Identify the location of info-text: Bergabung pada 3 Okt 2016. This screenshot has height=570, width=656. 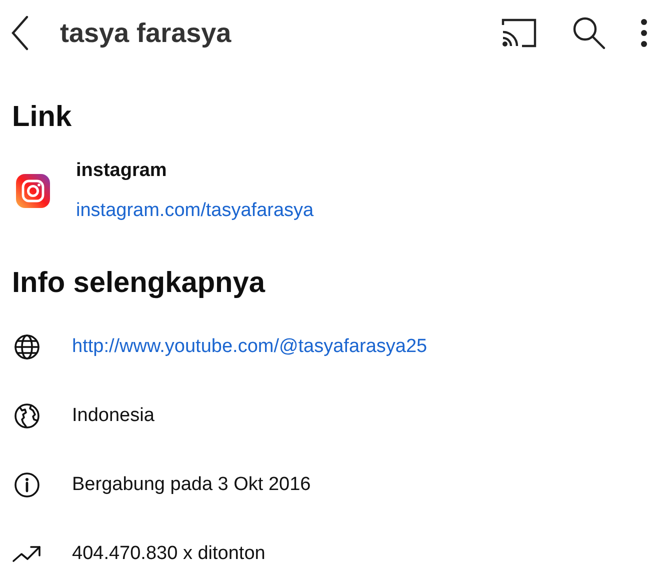
(191, 484).